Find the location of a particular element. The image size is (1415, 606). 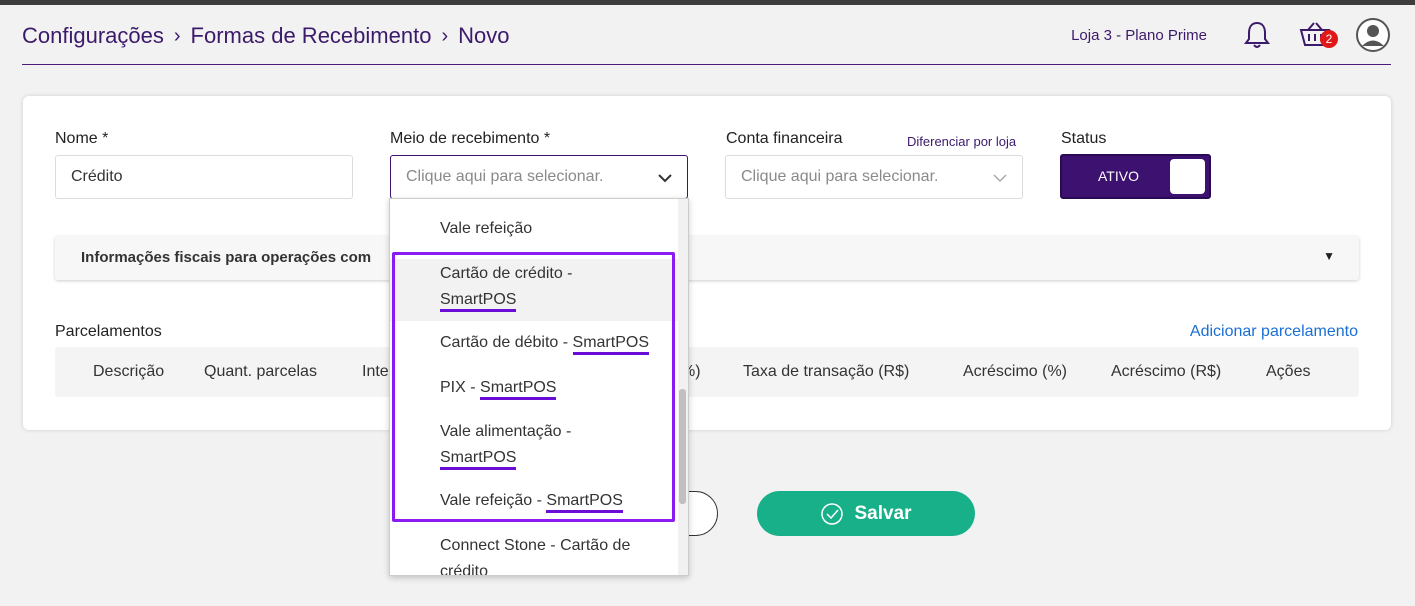

diferenciar-link: Diferenciar por loja is located at coordinates (961, 141).